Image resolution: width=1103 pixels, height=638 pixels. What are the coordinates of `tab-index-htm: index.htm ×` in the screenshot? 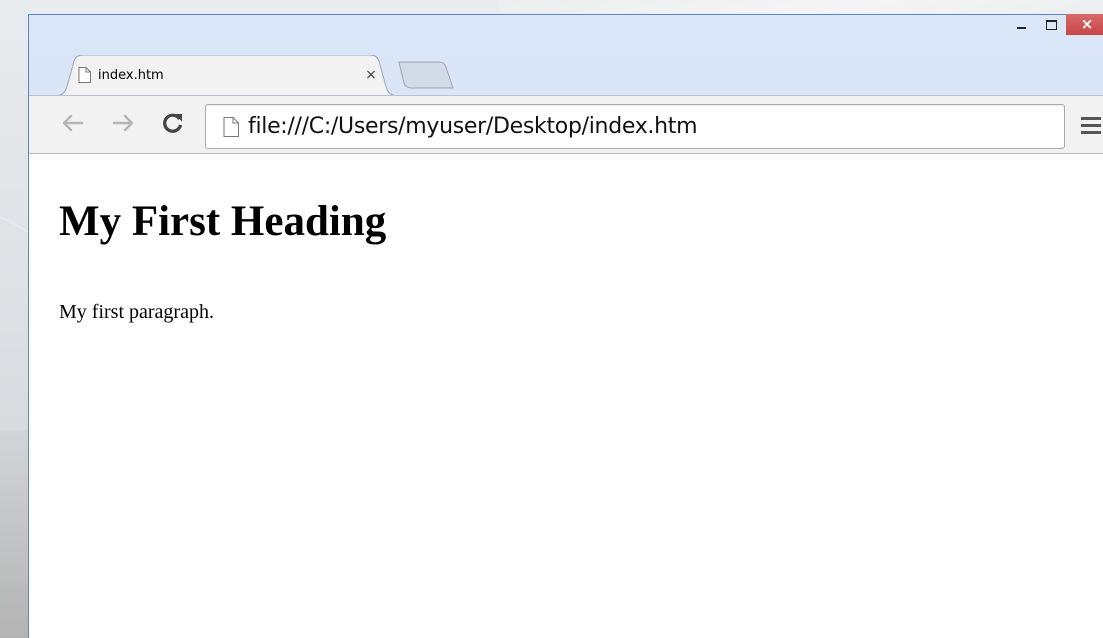 It's located at (226, 75).